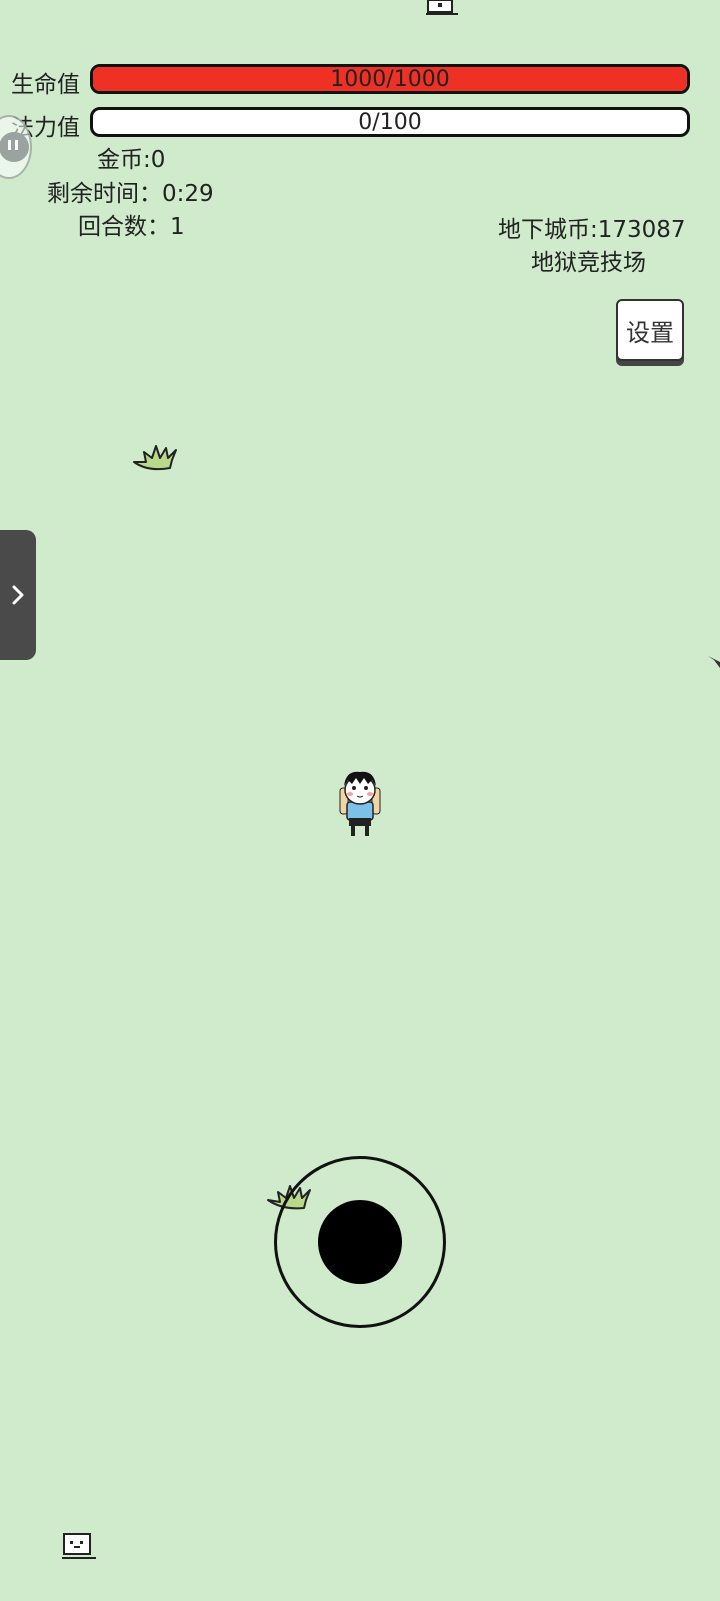 The height and width of the screenshot is (1601, 720). What do you see at coordinates (360, 1242) in the screenshot?
I see `joystick-knob` at bounding box center [360, 1242].